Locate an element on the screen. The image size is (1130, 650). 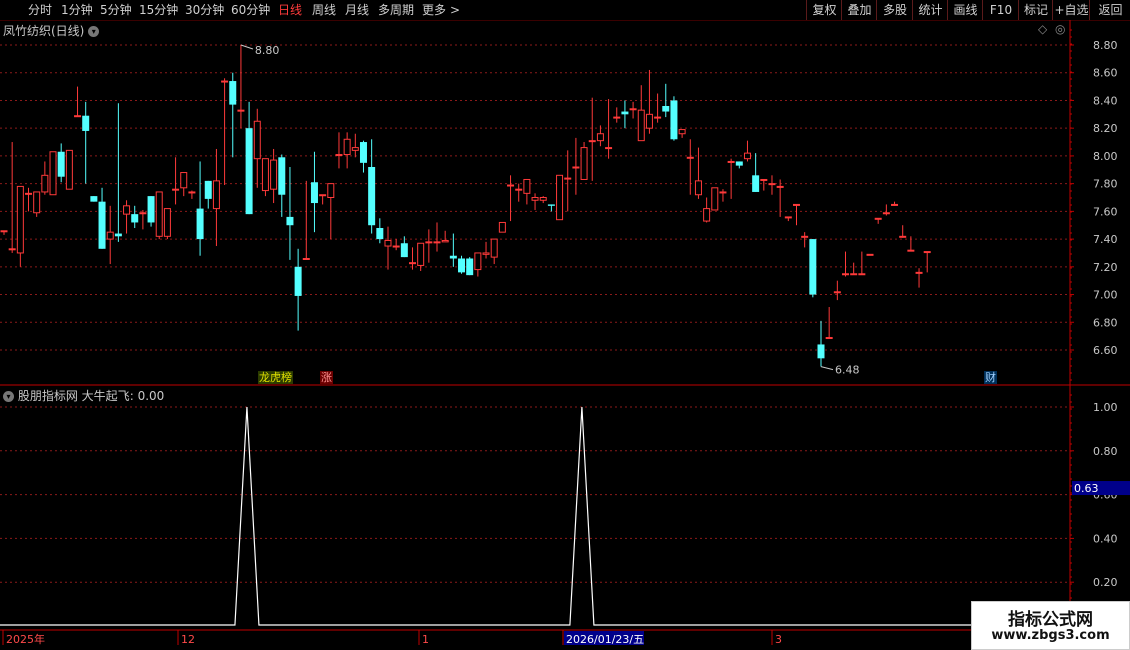
low-marker-label: 6.48 is located at coordinates (847, 370).